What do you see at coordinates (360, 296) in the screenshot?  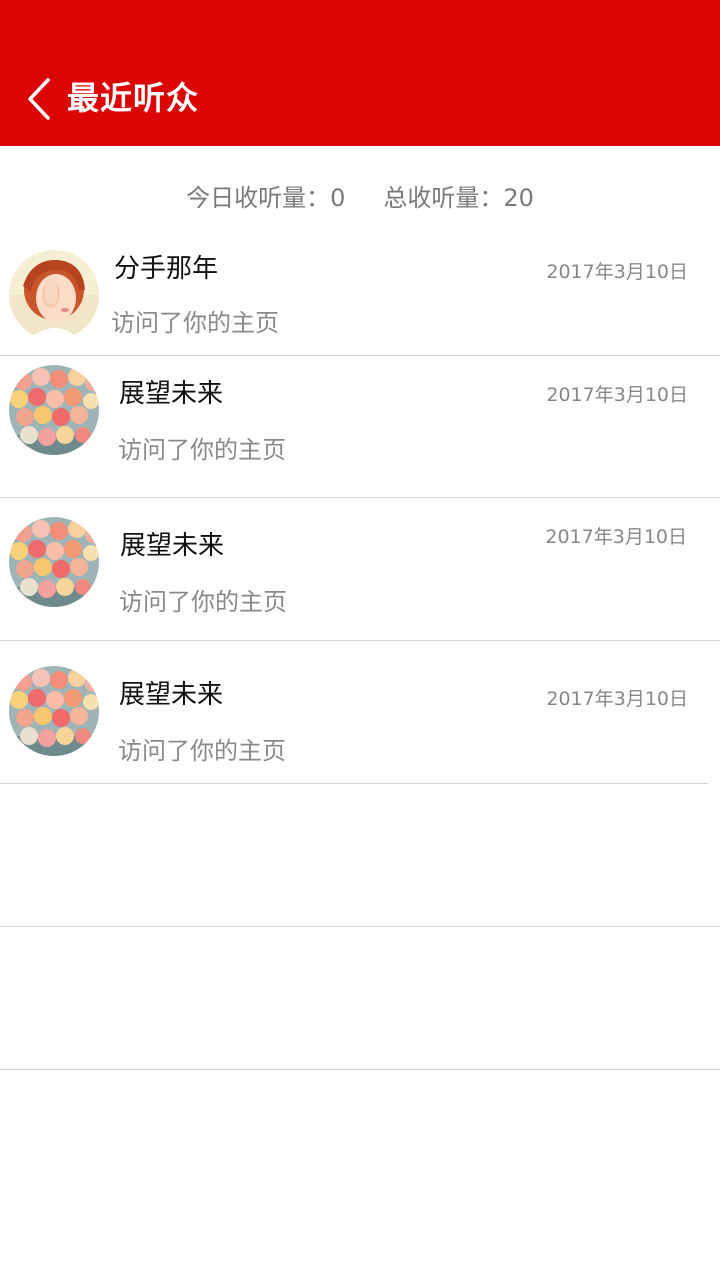 I see `list-item: 分手那年 2017年3月10日 访问了你的主页` at bounding box center [360, 296].